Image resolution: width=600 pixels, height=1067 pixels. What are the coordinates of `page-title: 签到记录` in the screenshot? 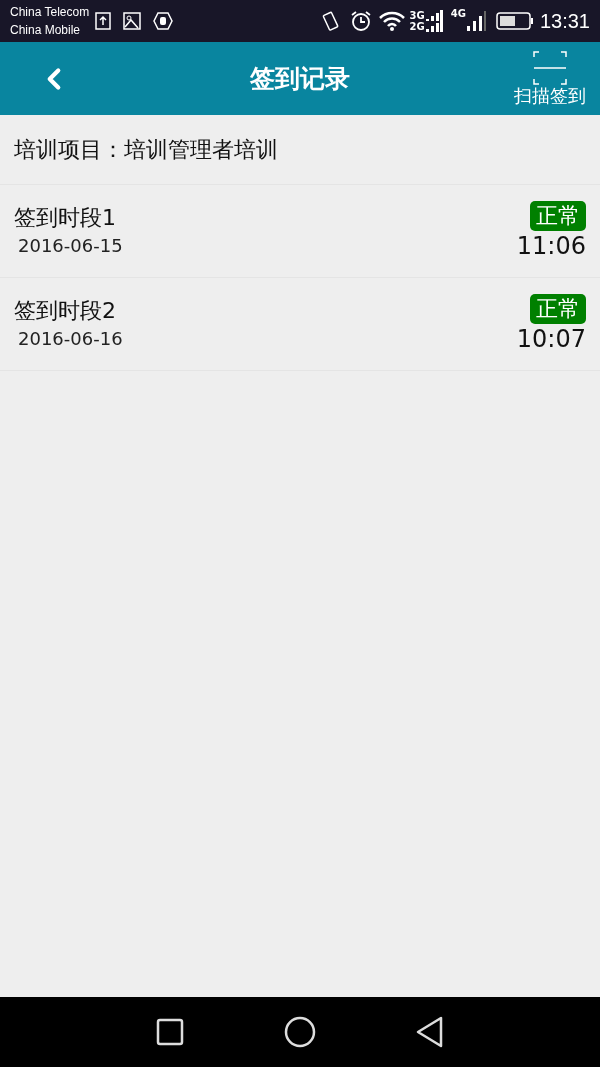 It's located at (300, 78).